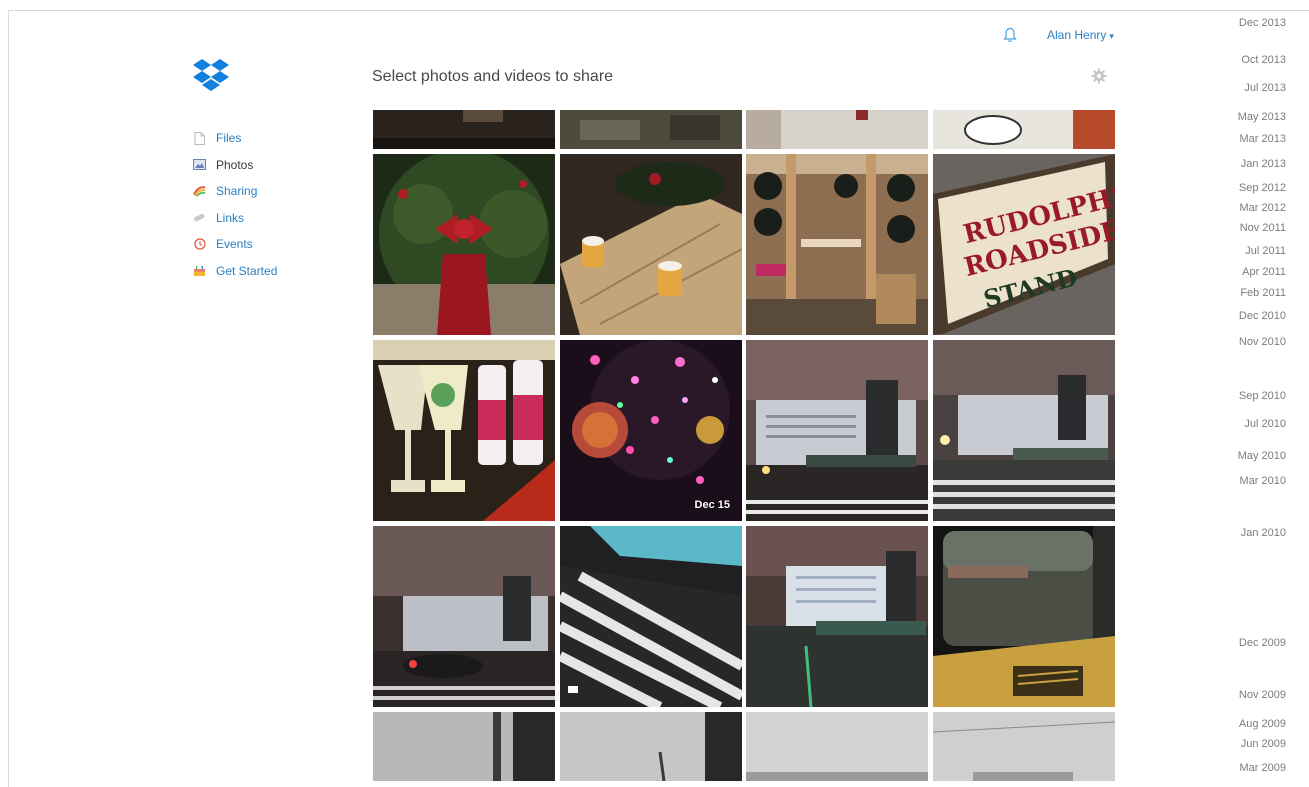 Image resolution: width=1309 pixels, height=787 pixels. I want to click on user-name: Alan Henry, so click(1077, 35).